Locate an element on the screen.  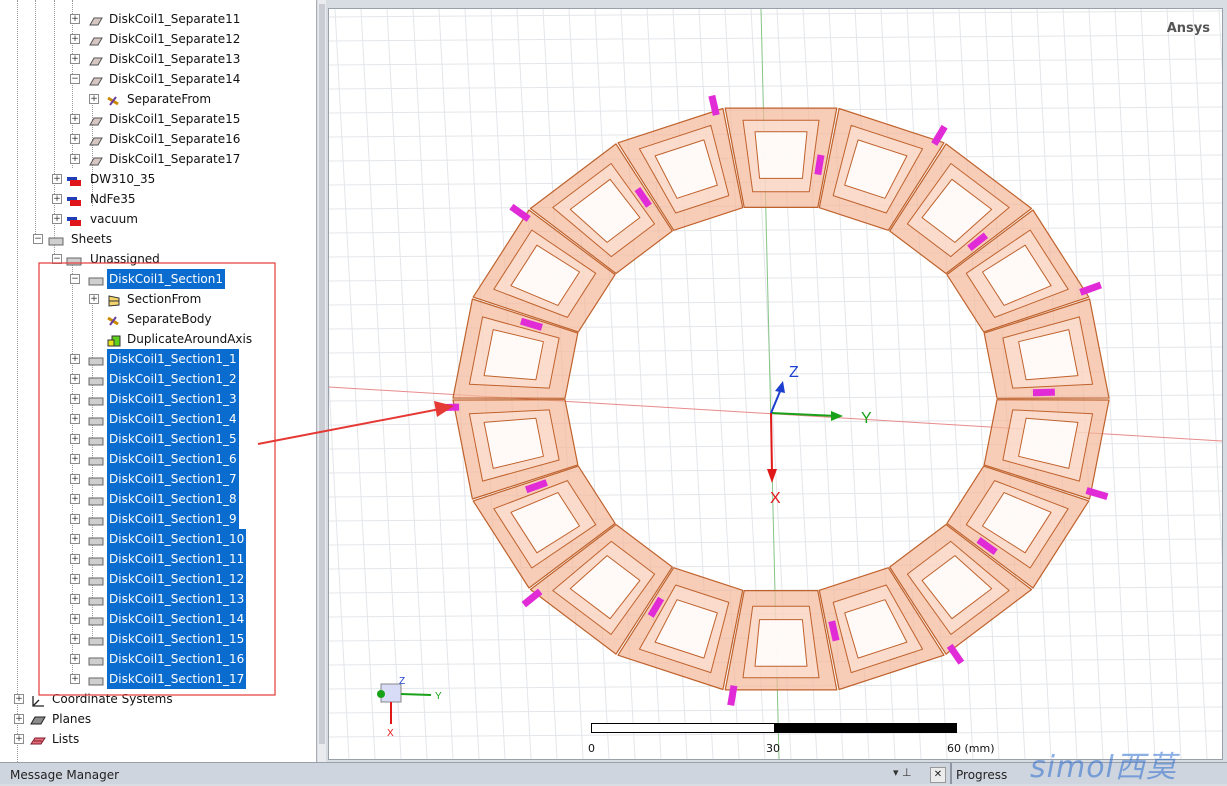
tree-row: + DiskCoil1_Separate11 is located at coordinates (158, 19).